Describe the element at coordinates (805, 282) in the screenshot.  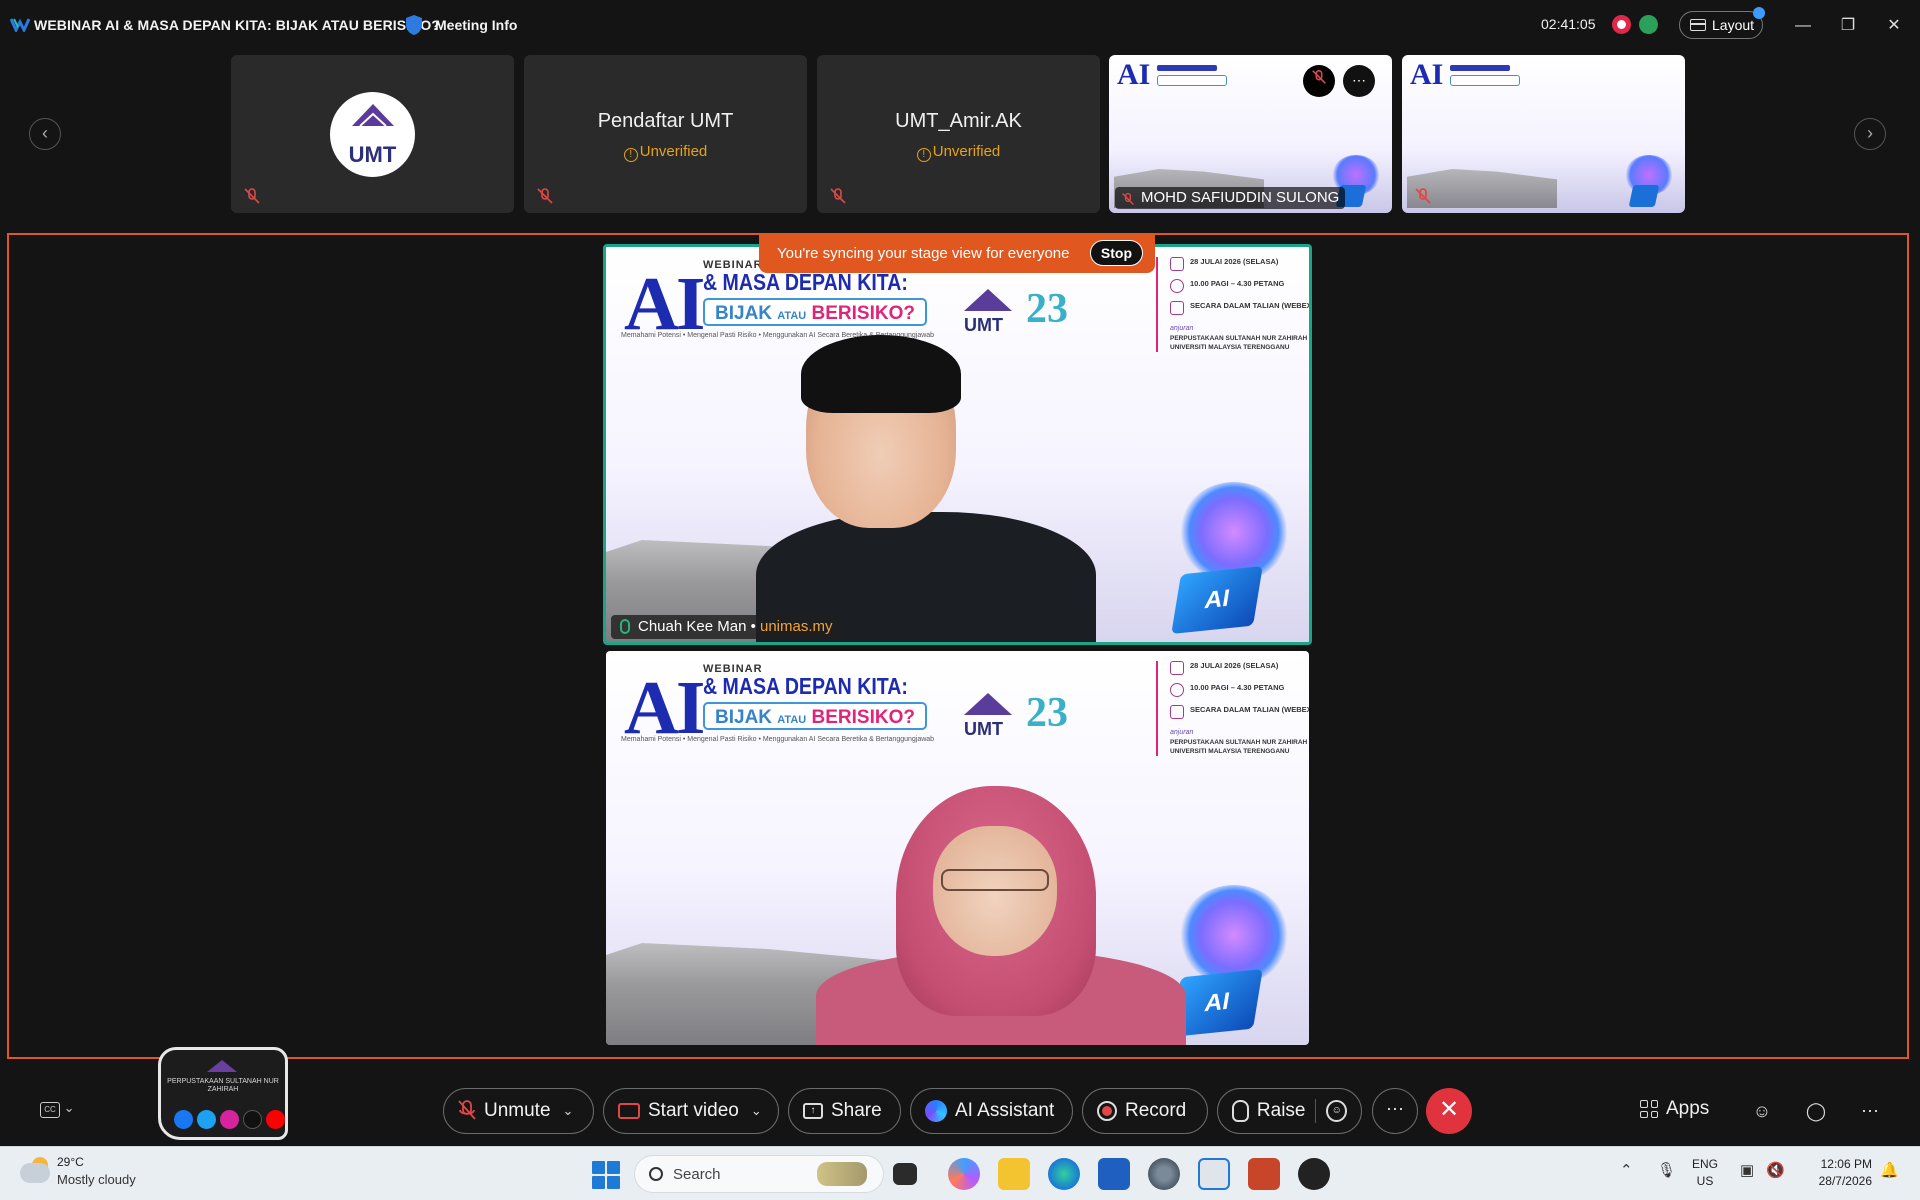
I see `slide-heading: & MASA DEPAN KITA:` at that location.